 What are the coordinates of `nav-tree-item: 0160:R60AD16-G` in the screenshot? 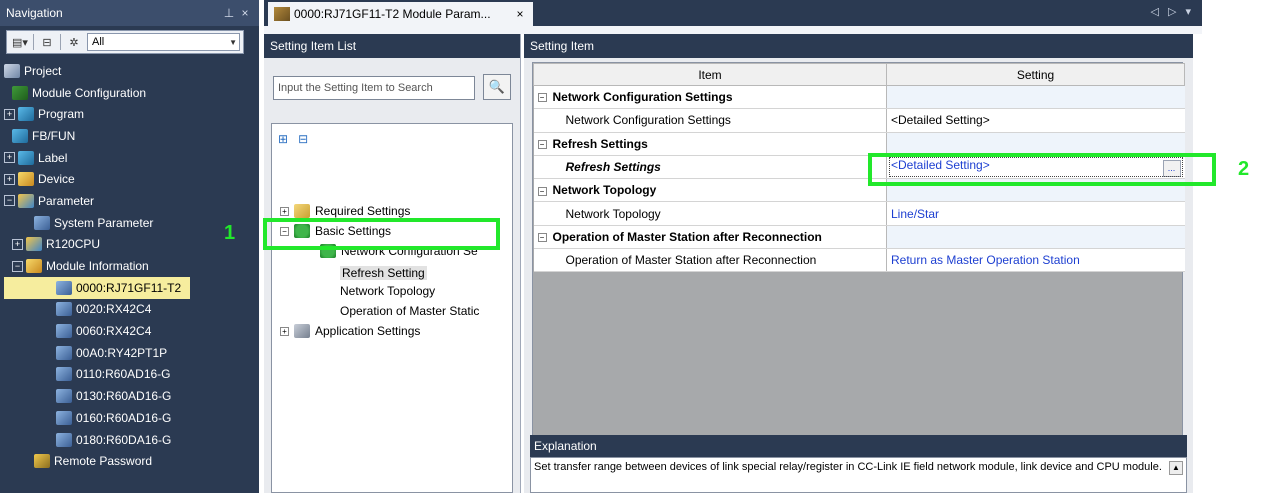 It's located at (129, 418).